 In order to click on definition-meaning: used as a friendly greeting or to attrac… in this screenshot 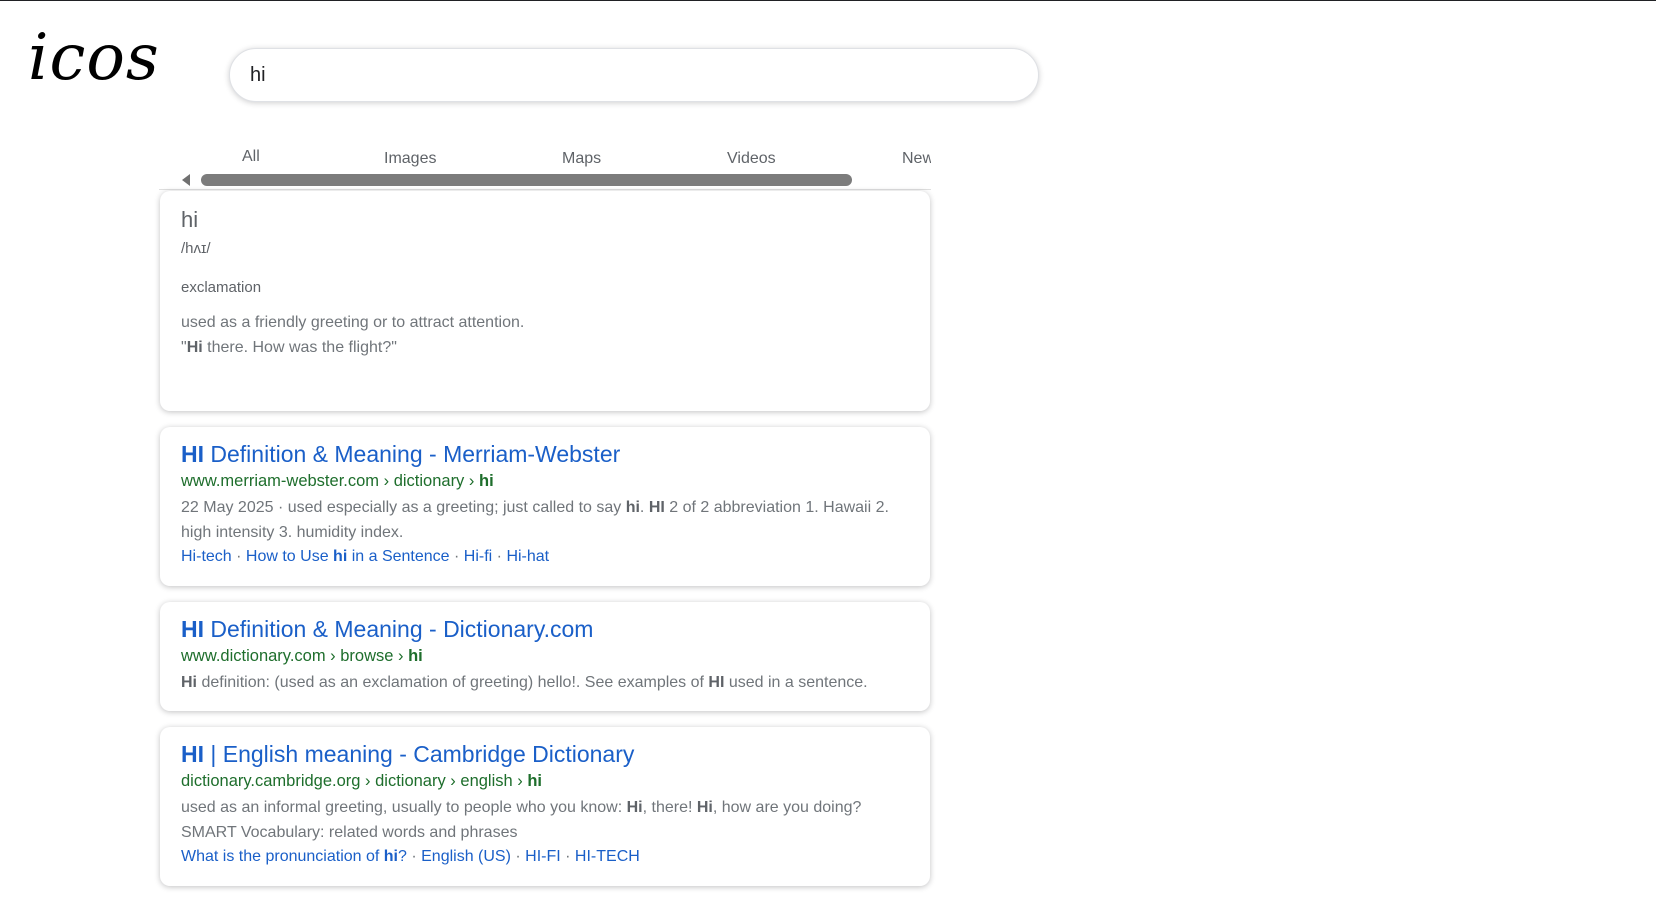, I will do `click(353, 322)`.